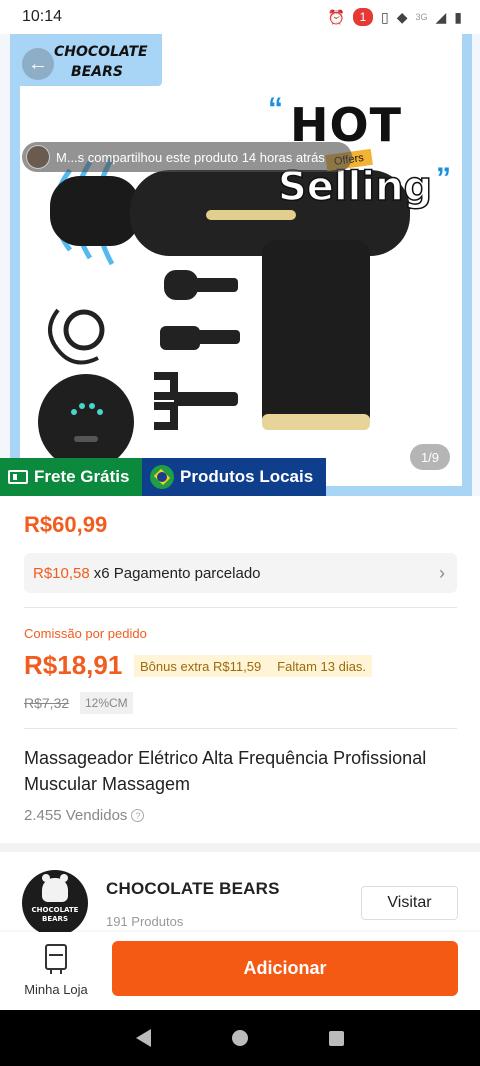 This screenshot has width=480, height=1066. Describe the element at coordinates (97, 72) in the screenshot. I see `brand-line-2: BEARS` at that location.